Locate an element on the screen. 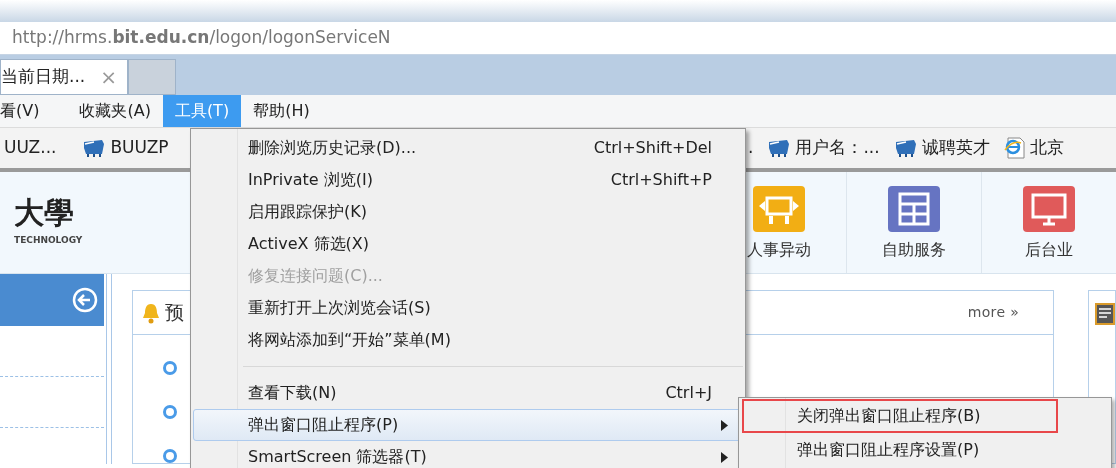 The height and width of the screenshot is (468, 1116). menu-bar-item: 看(V) is located at coordinates (26, 111).